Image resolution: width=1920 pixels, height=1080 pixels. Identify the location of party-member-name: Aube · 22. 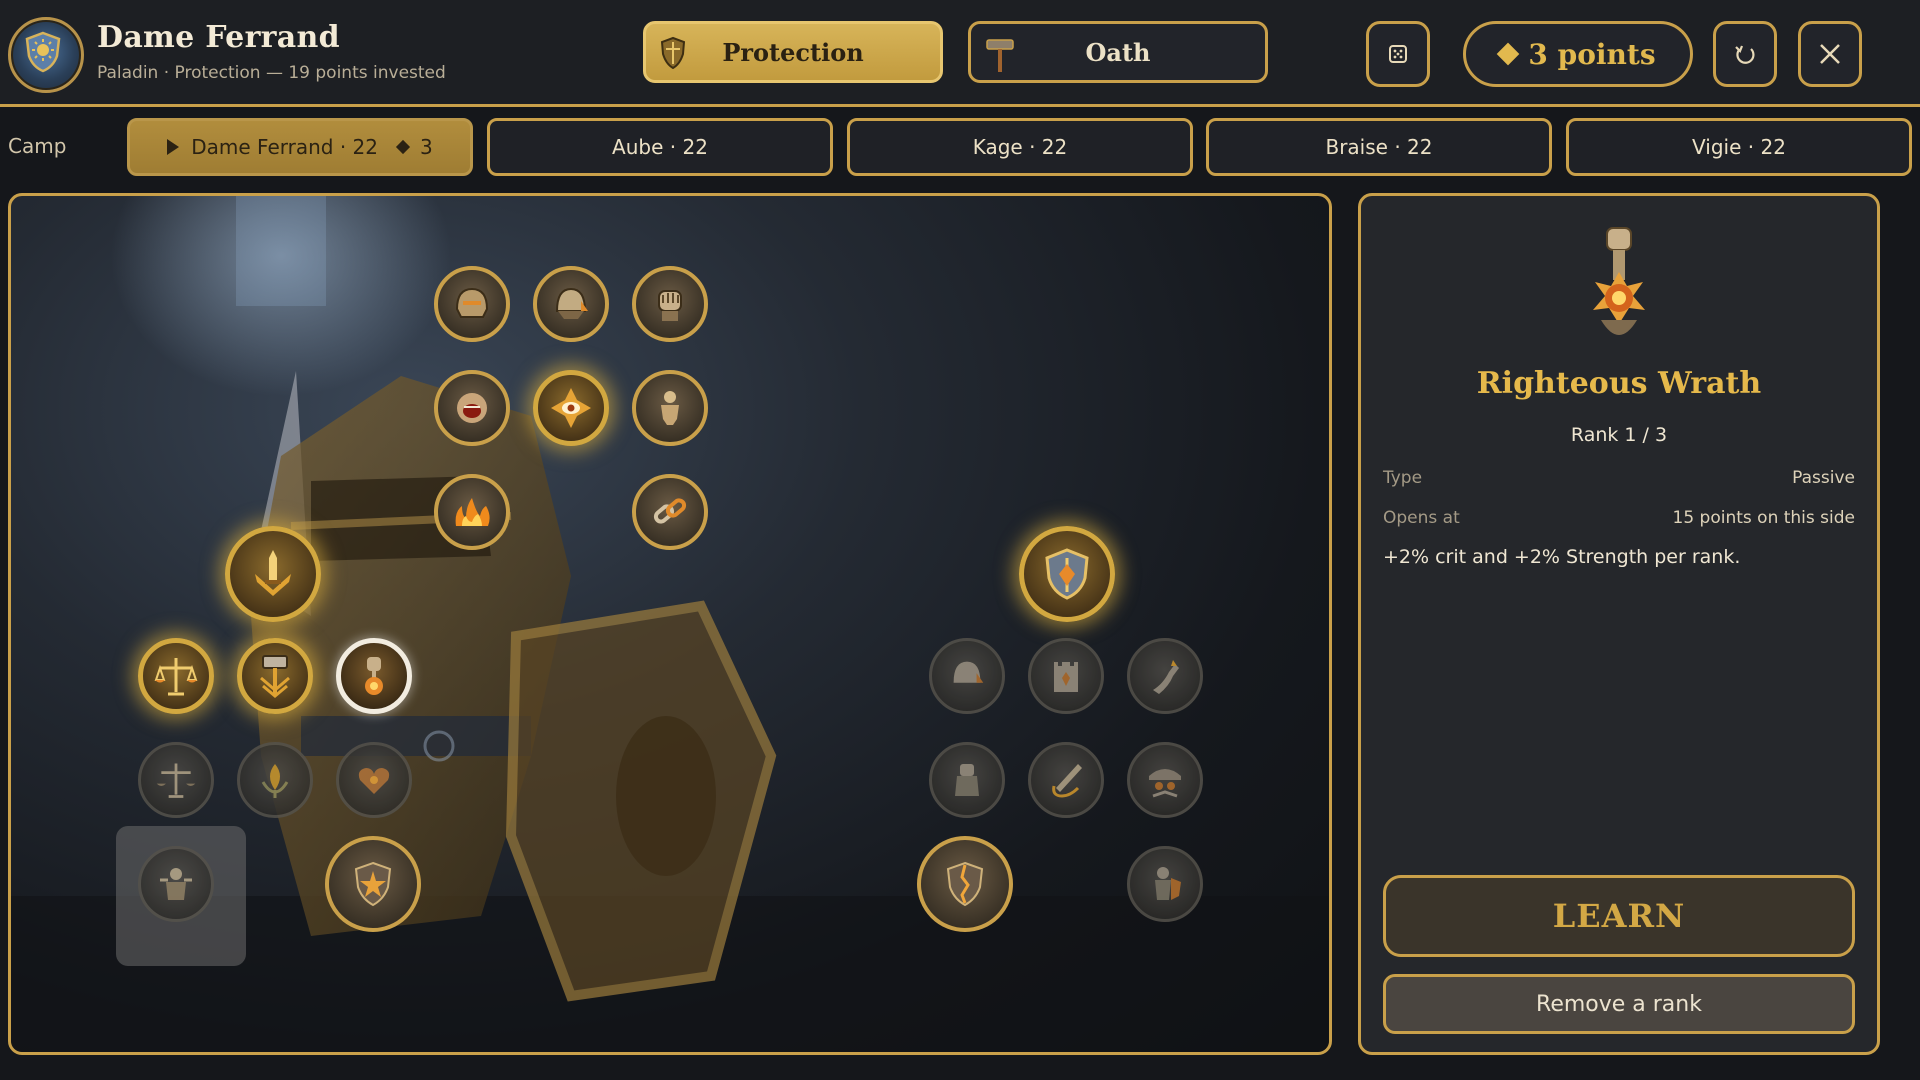
(660, 147).